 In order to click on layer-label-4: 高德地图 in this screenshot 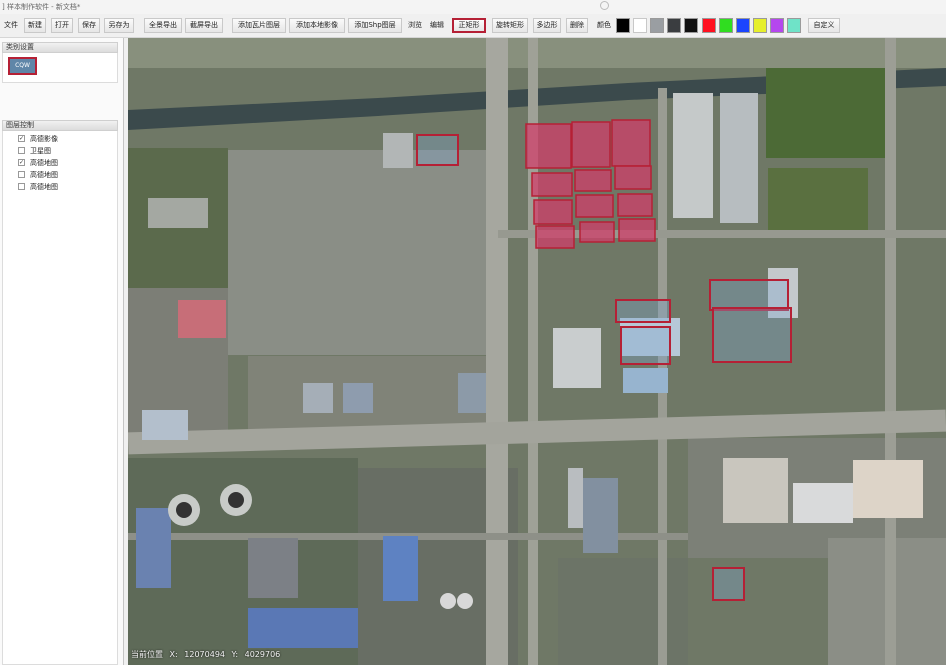, I will do `click(44, 187)`.